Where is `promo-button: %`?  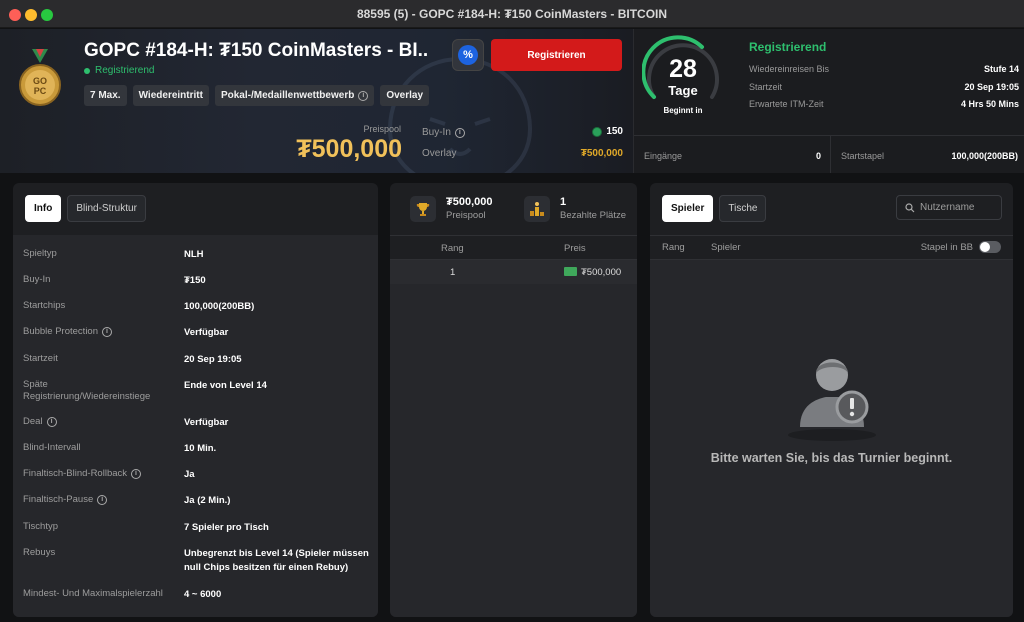 promo-button: % is located at coordinates (468, 55).